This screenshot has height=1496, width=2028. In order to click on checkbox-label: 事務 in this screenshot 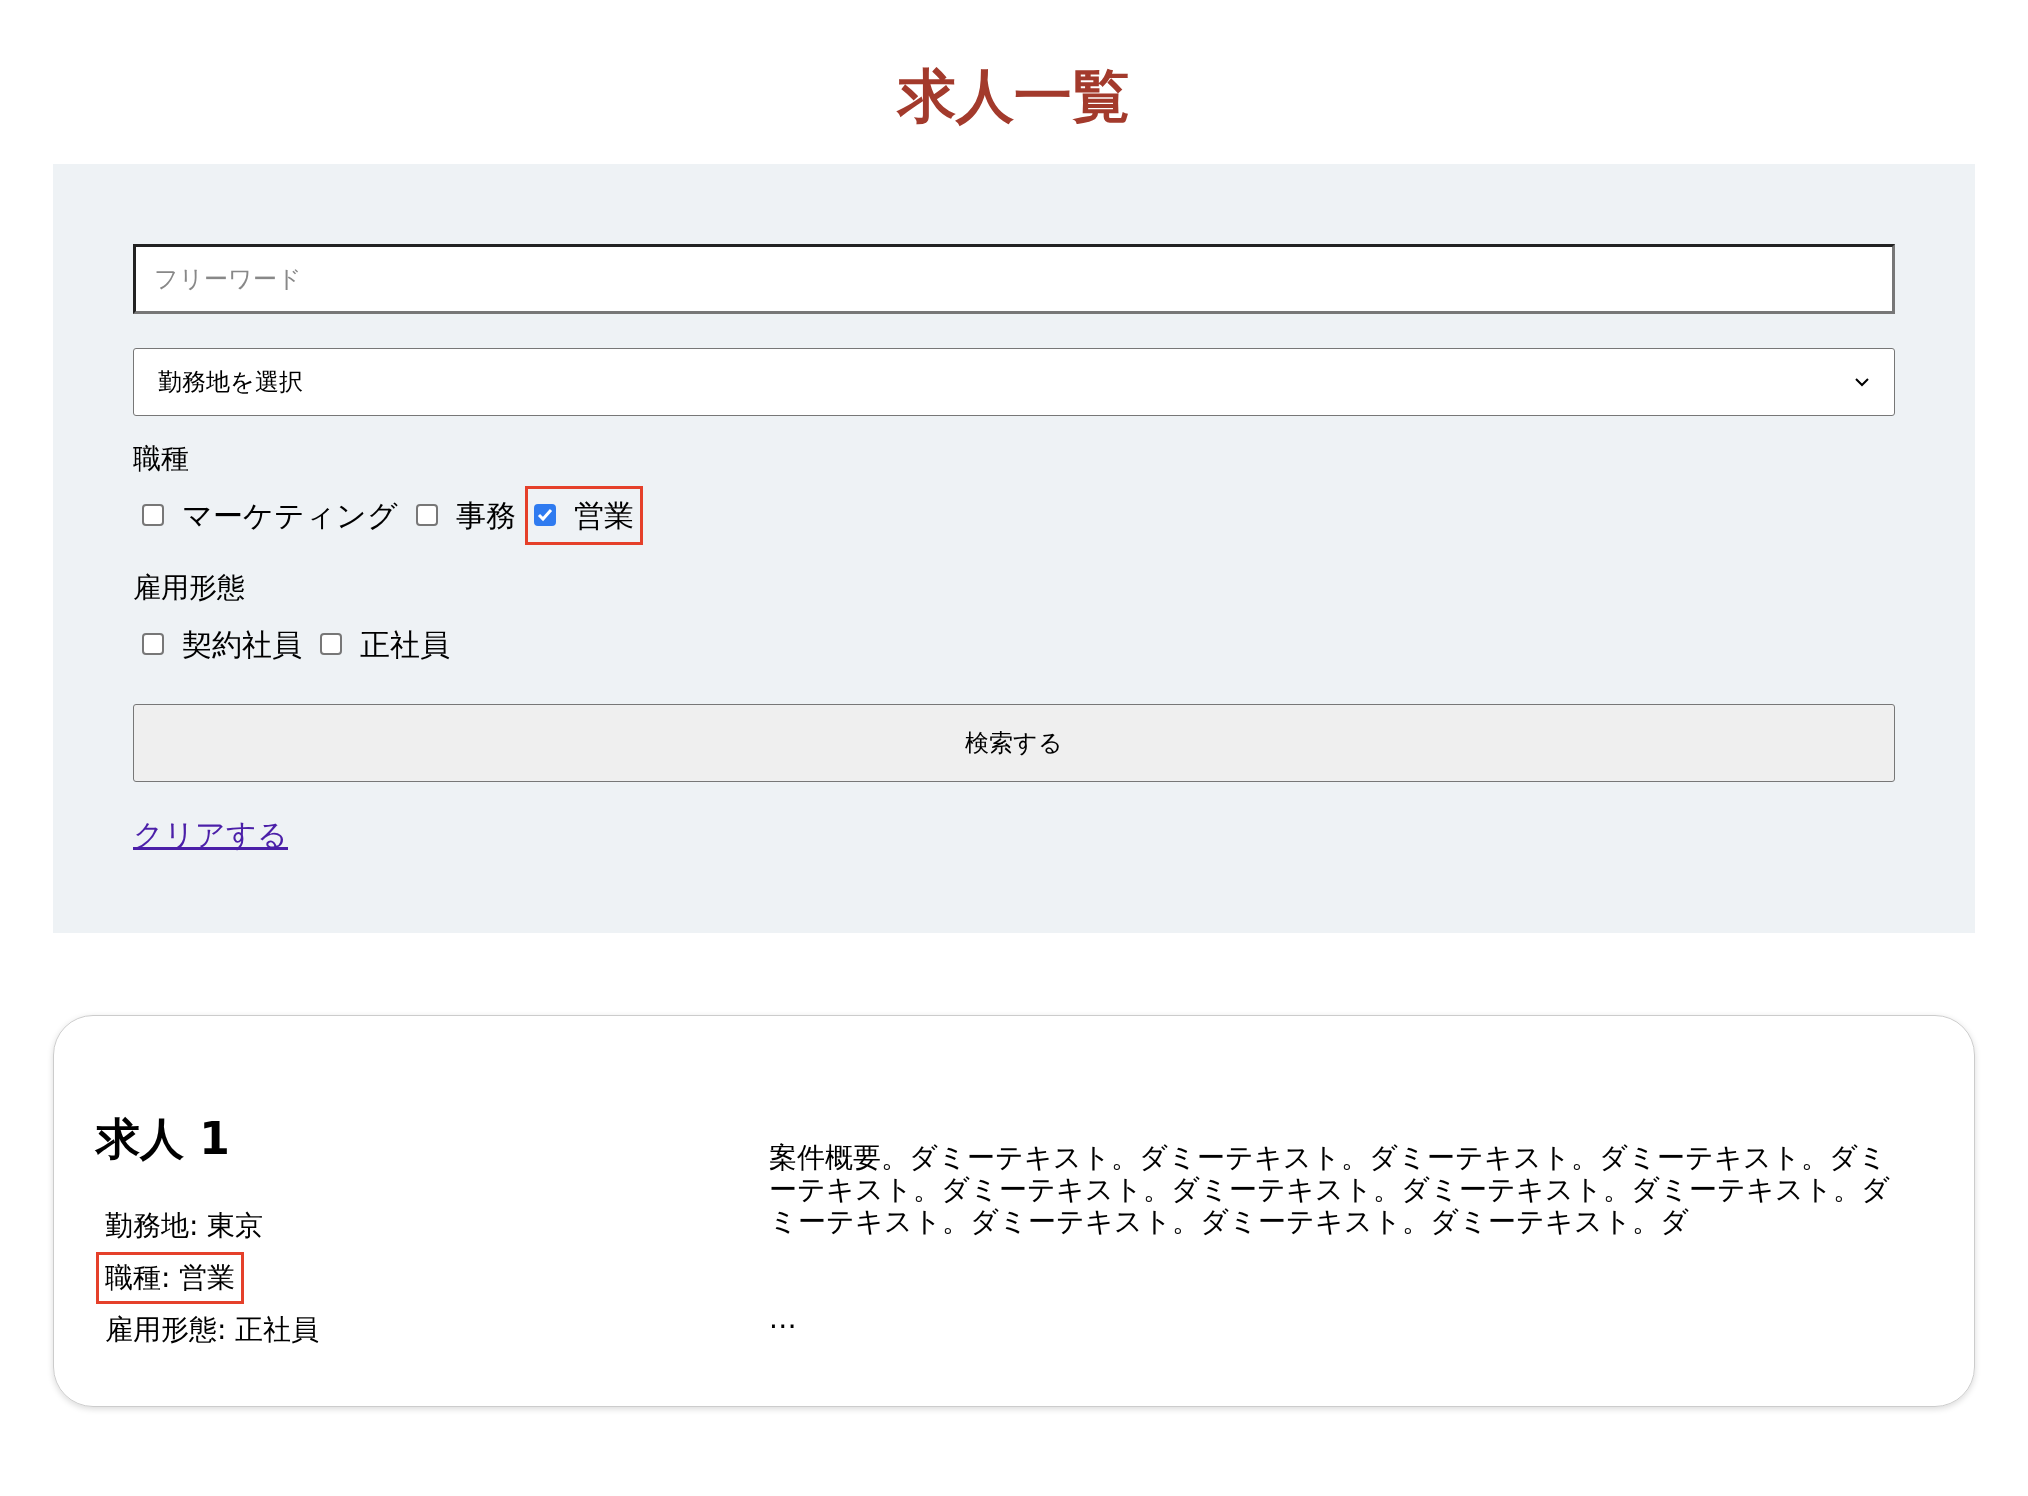, I will do `click(486, 515)`.